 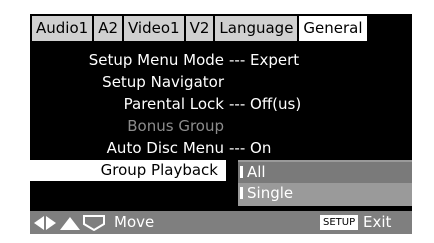 What do you see at coordinates (256, 172) in the screenshot?
I see `option-label: All` at bounding box center [256, 172].